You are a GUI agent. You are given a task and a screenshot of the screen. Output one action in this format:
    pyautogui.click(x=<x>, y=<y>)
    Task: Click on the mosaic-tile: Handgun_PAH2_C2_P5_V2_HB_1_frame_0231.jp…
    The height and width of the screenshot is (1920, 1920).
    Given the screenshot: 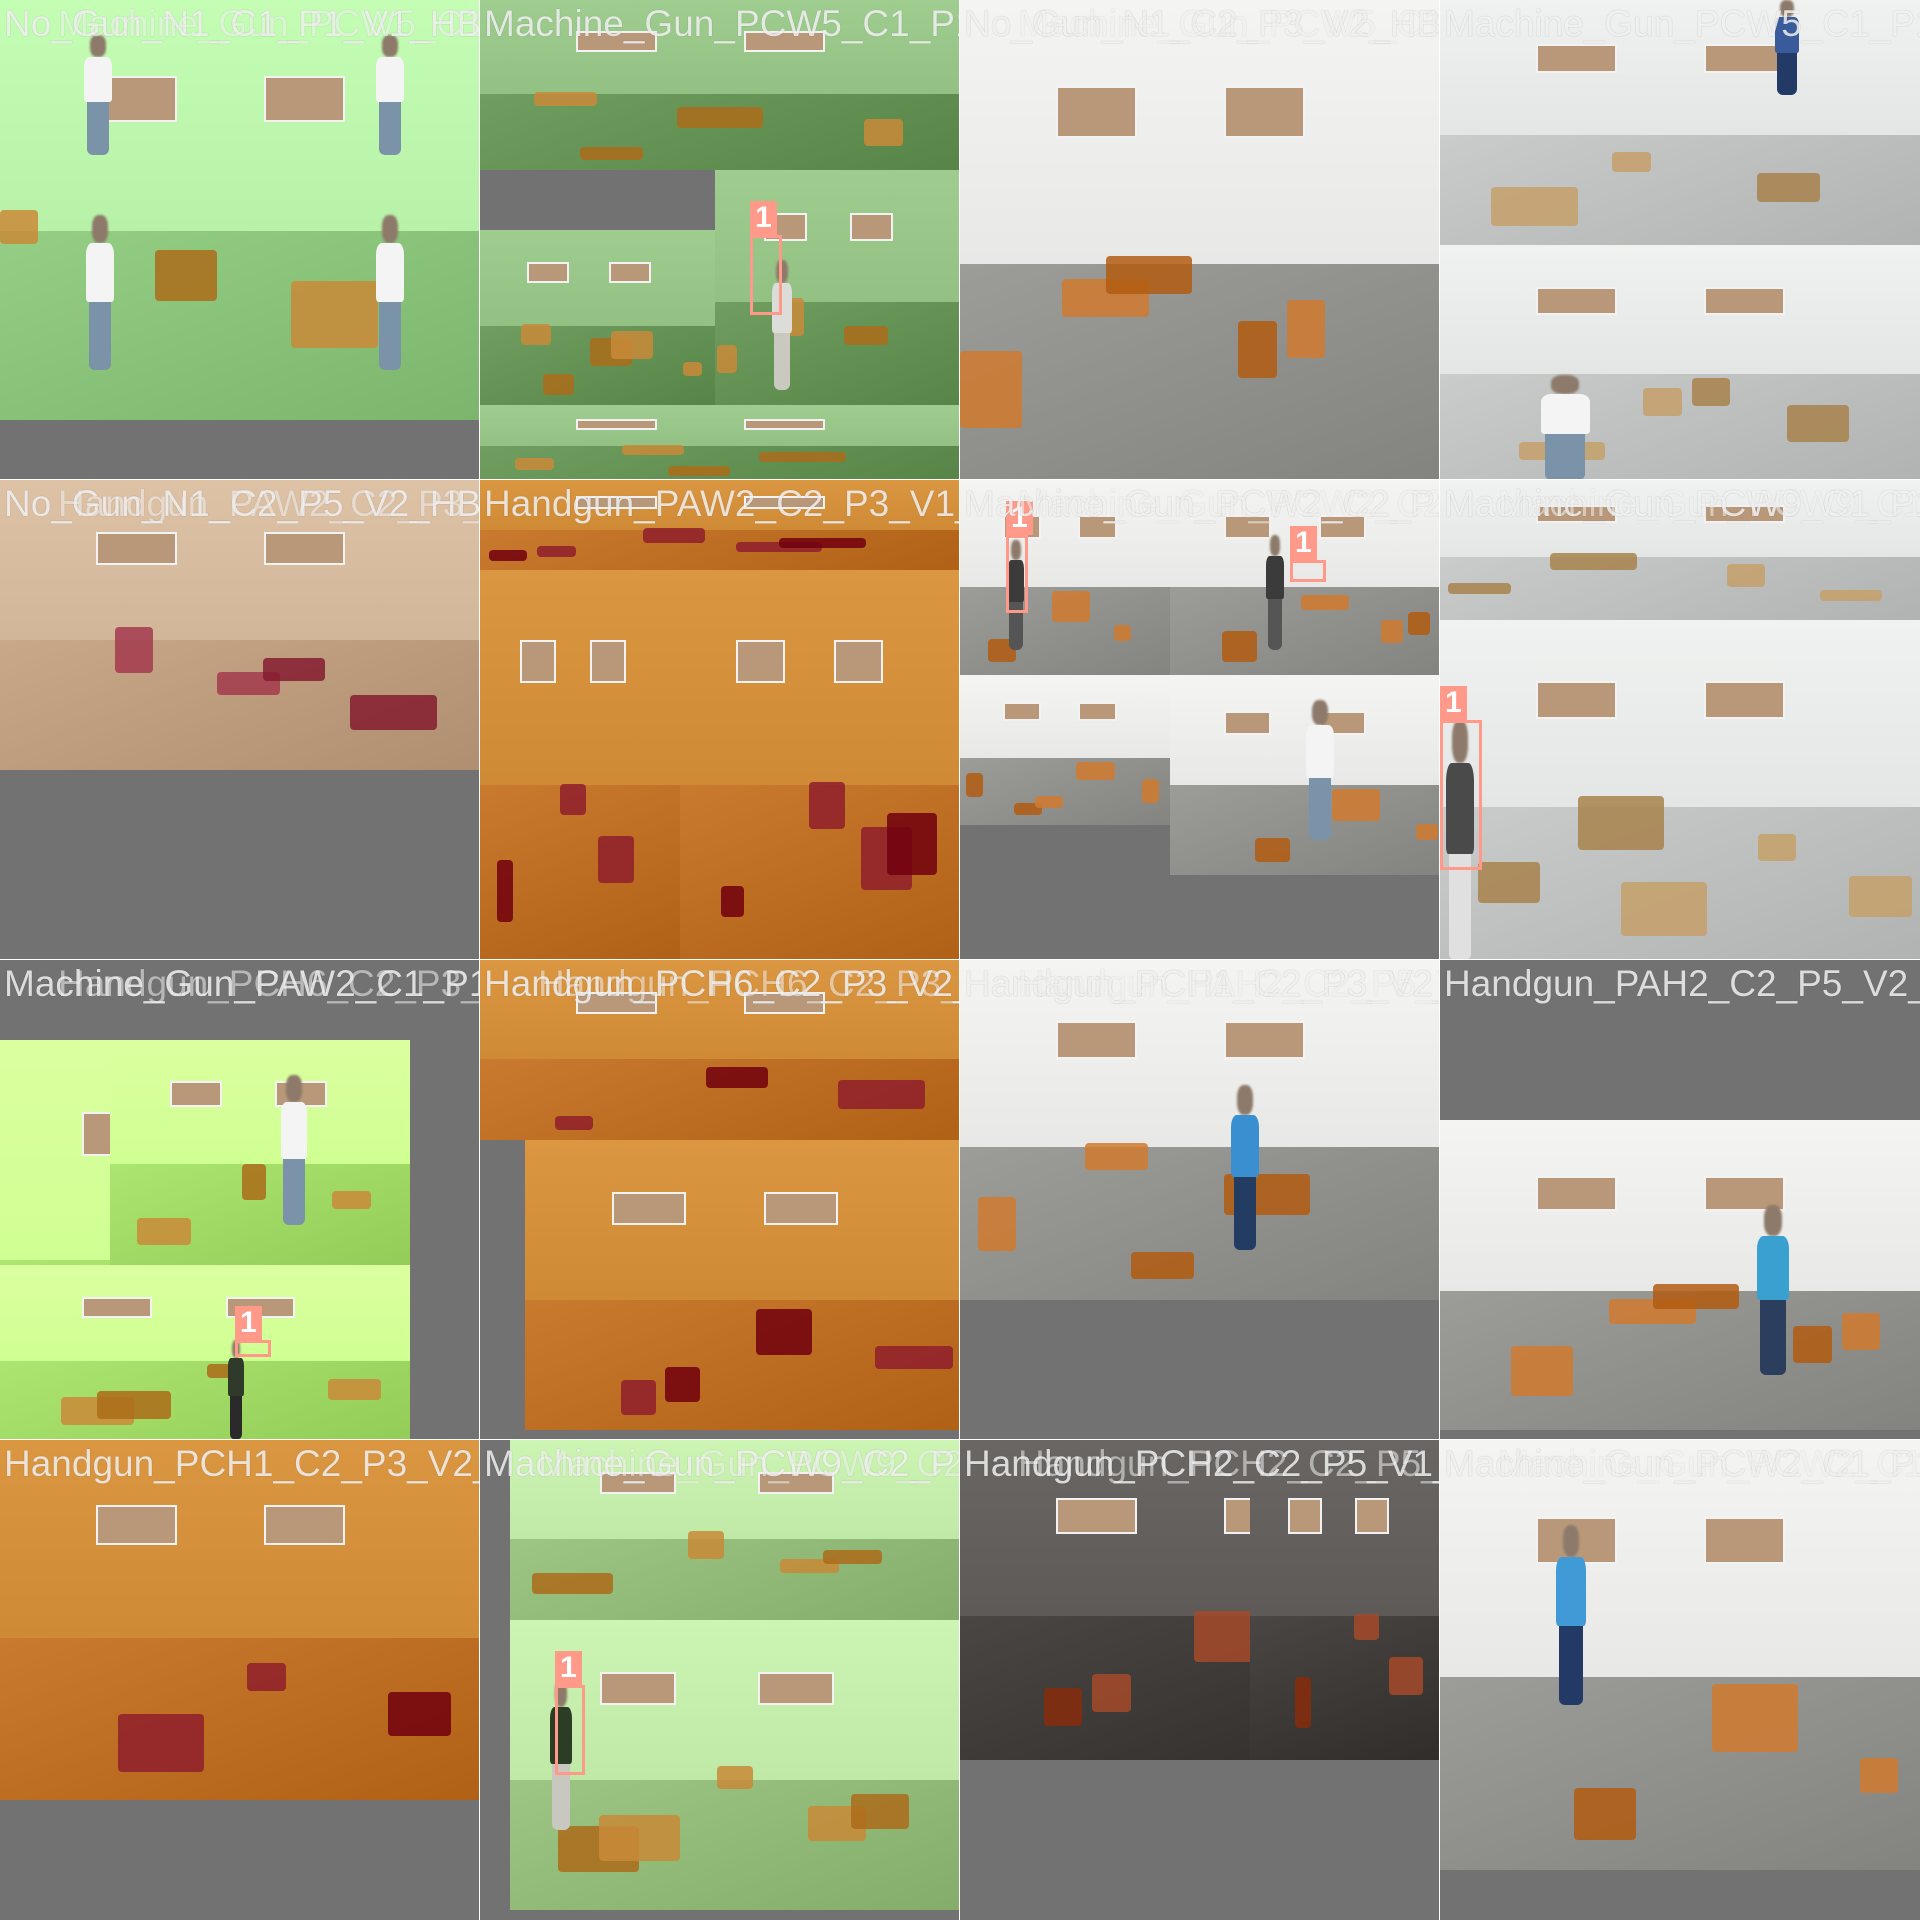 What is the action you would take?
    pyautogui.click(x=1679, y=1200)
    